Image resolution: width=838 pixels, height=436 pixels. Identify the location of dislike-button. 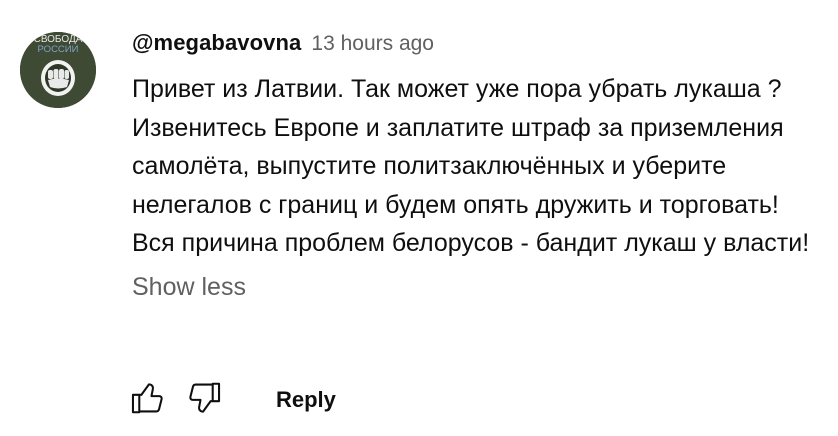
(204, 400).